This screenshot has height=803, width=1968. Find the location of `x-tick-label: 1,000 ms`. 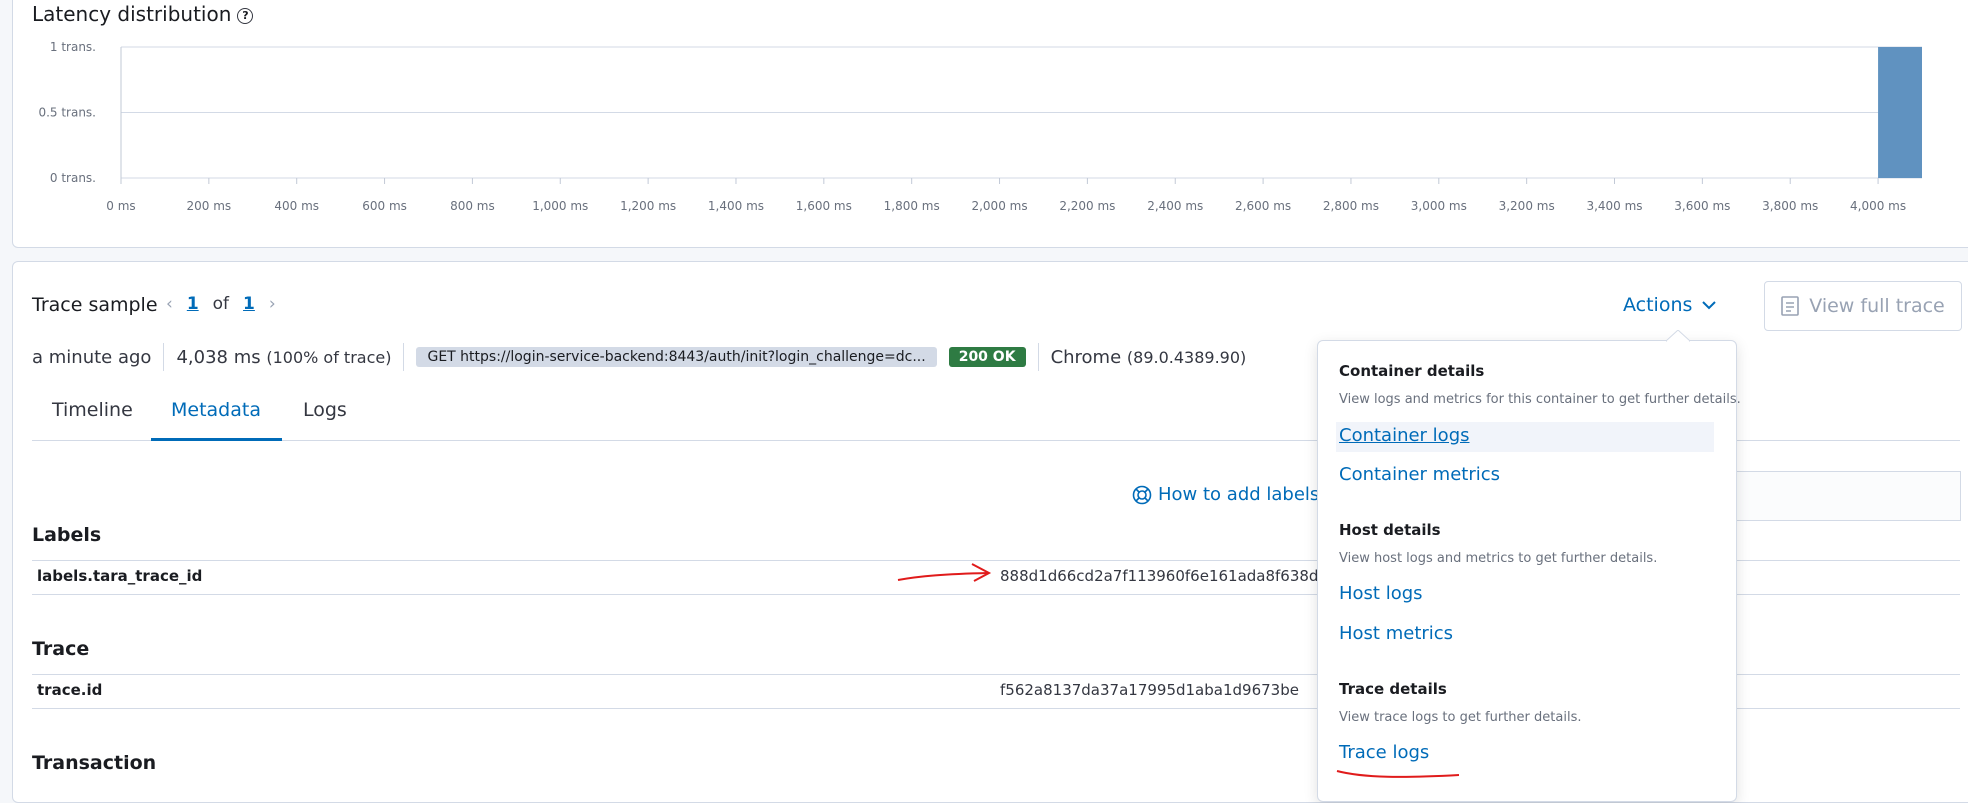

x-tick-label: 1,000 ms is located at coordinates (560, 206).